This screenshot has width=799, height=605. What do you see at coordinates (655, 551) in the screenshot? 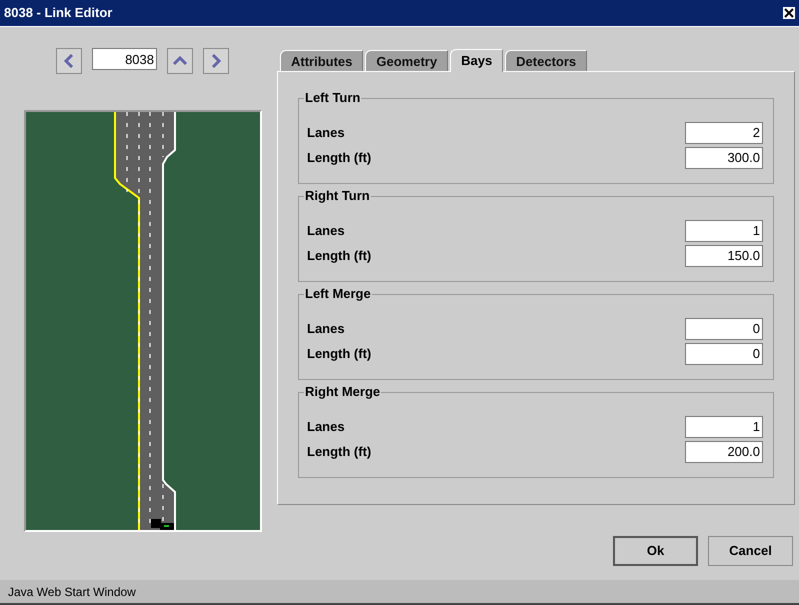
I see `dialog-button: Ok` at bounding box center [655, 551].